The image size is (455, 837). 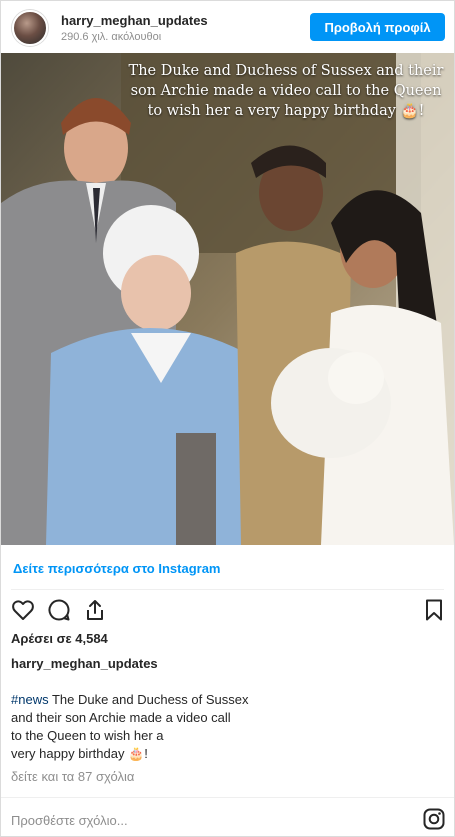 I want to click on view-comments-link: δείτε και τα 87 σχόλια, so click(x=72, y=776).